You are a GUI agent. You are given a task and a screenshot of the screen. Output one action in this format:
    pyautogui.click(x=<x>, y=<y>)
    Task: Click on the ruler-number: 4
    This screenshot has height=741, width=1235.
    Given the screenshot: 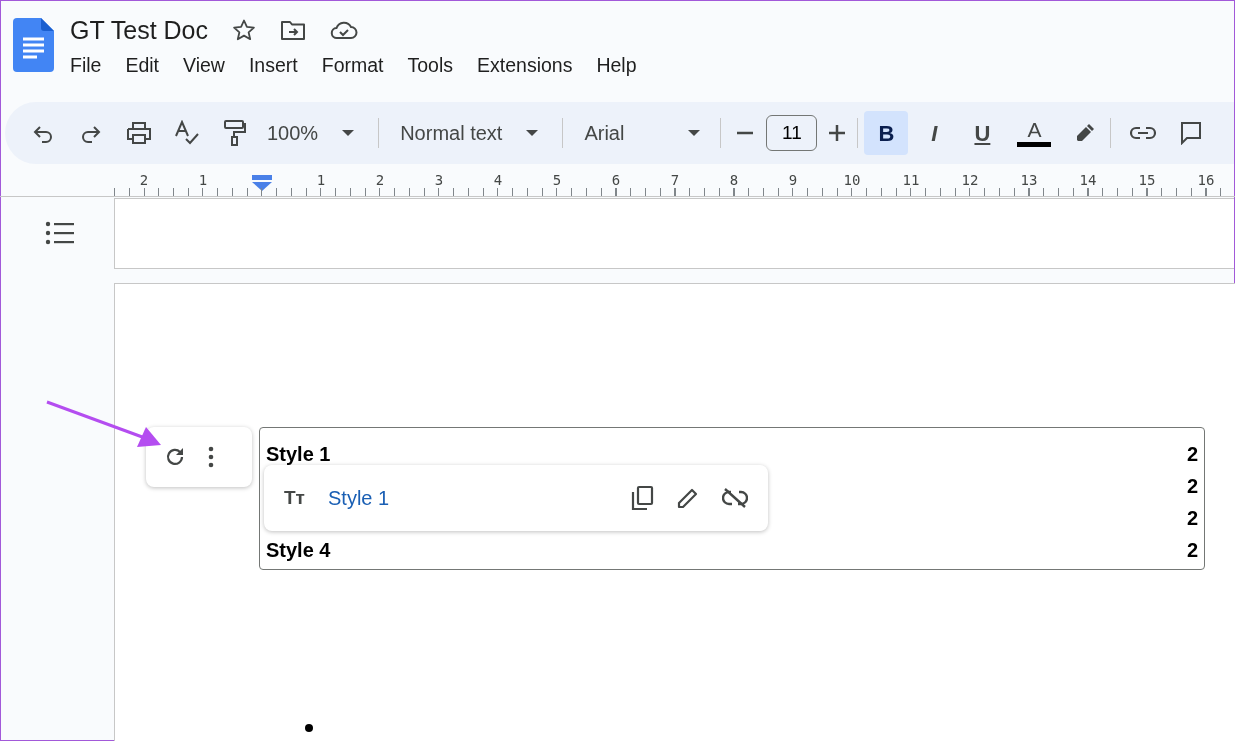 What is the action you would take?
    pyautogui.click(x=498, y=180)
    